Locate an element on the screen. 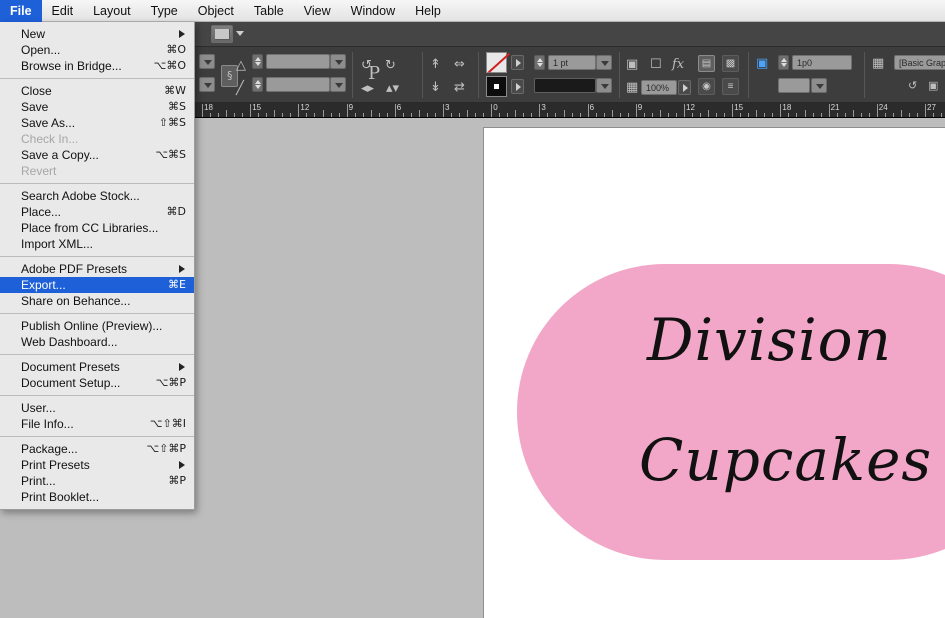  menubar-item-object: Object is located at coordinates (216, 11).